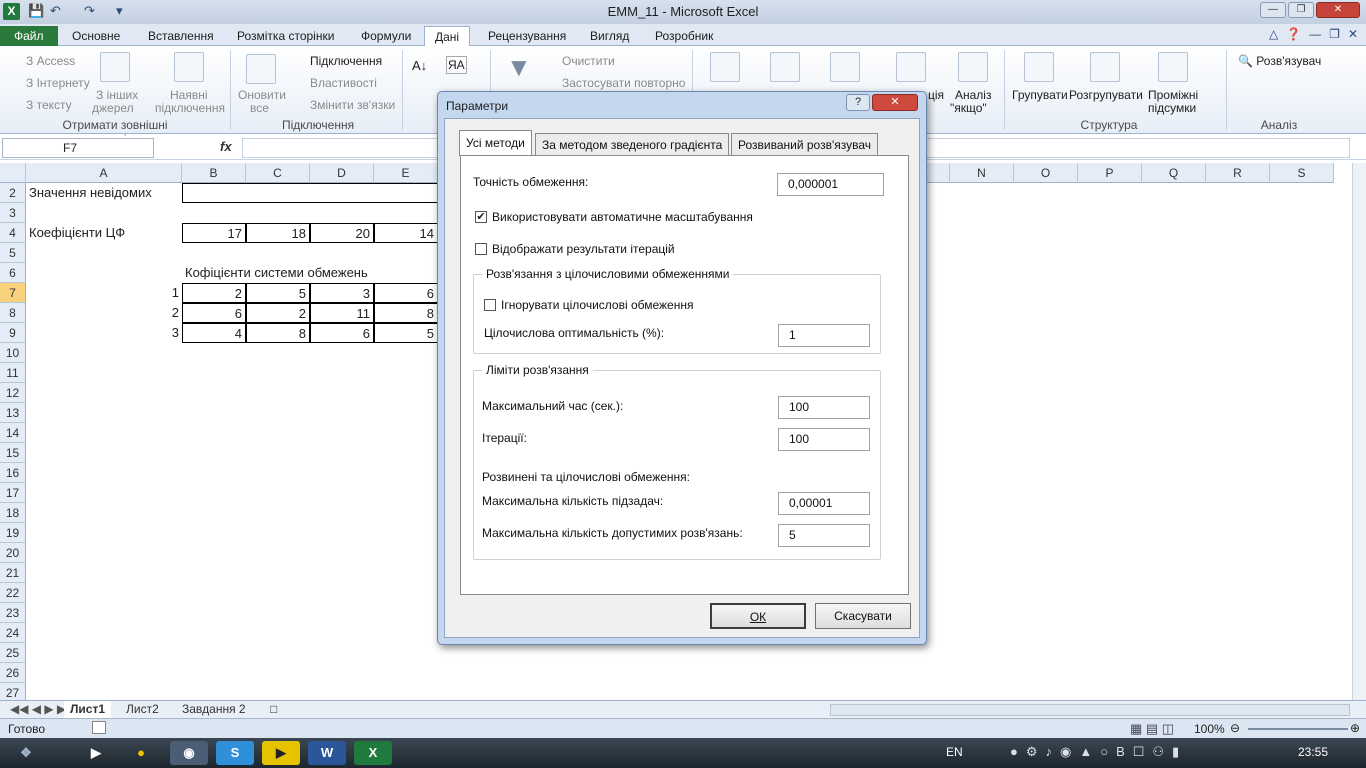 This screenshot has width=1366, height=768. Describe the element at coordinates (13, 573) in the screenshot. I see `row-header: 21` at that location.